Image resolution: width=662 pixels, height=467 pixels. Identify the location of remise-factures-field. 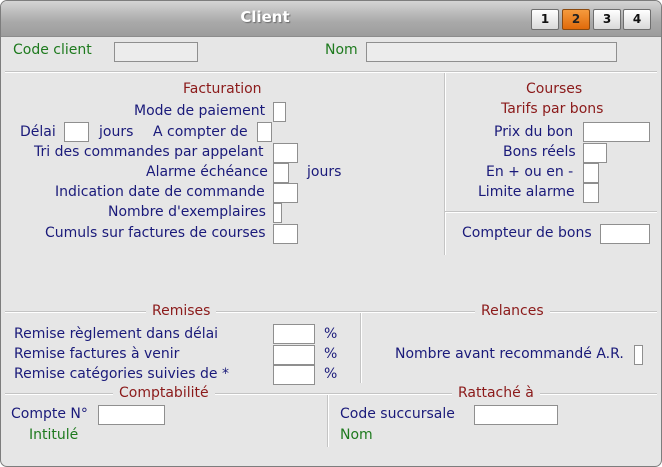
(294, 355).